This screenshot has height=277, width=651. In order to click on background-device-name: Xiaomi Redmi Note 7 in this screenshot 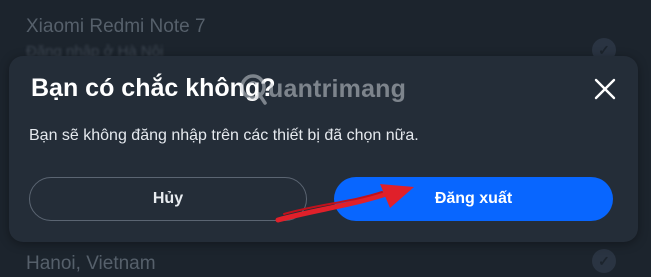, I will do `click(116, 26)`.